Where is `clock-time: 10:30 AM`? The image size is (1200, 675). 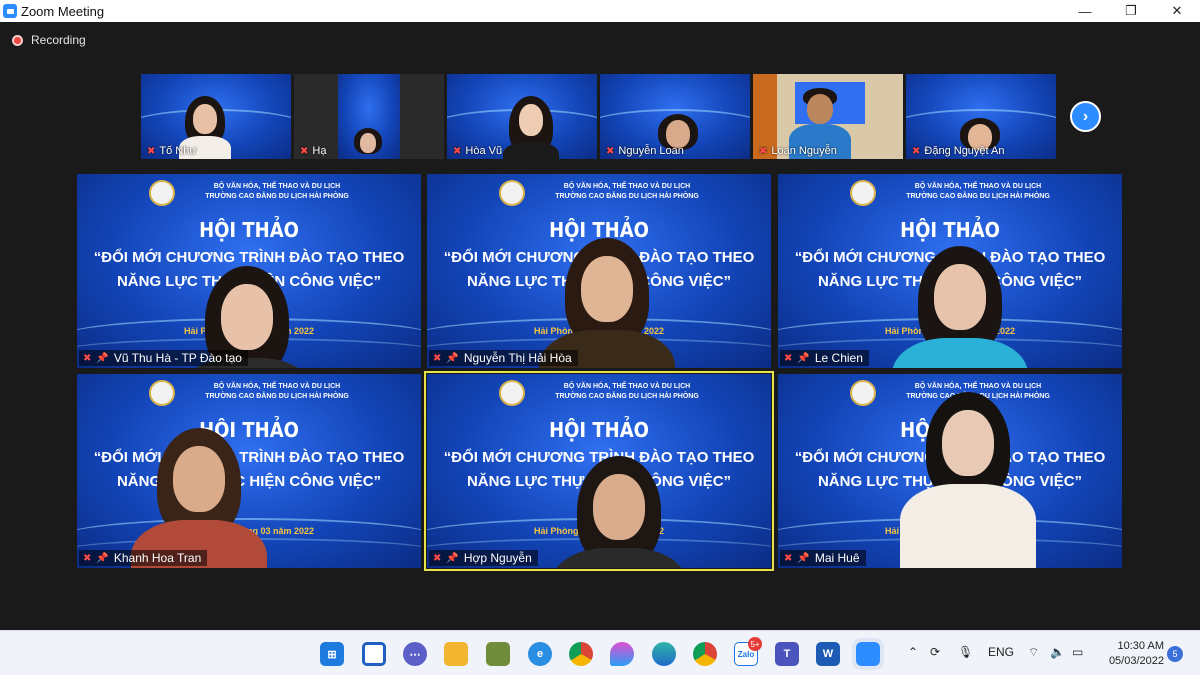
clock-time: 10:30 AM is located at coordinates (1140, 646).